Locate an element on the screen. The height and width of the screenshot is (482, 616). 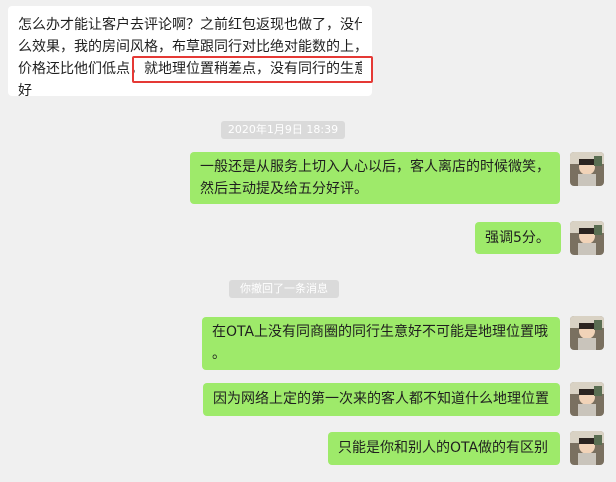
incoming-message-line: 怎么办才能让客户去评论啊？之前红包返现也做了，没什 is located at coordinates (190, 25).